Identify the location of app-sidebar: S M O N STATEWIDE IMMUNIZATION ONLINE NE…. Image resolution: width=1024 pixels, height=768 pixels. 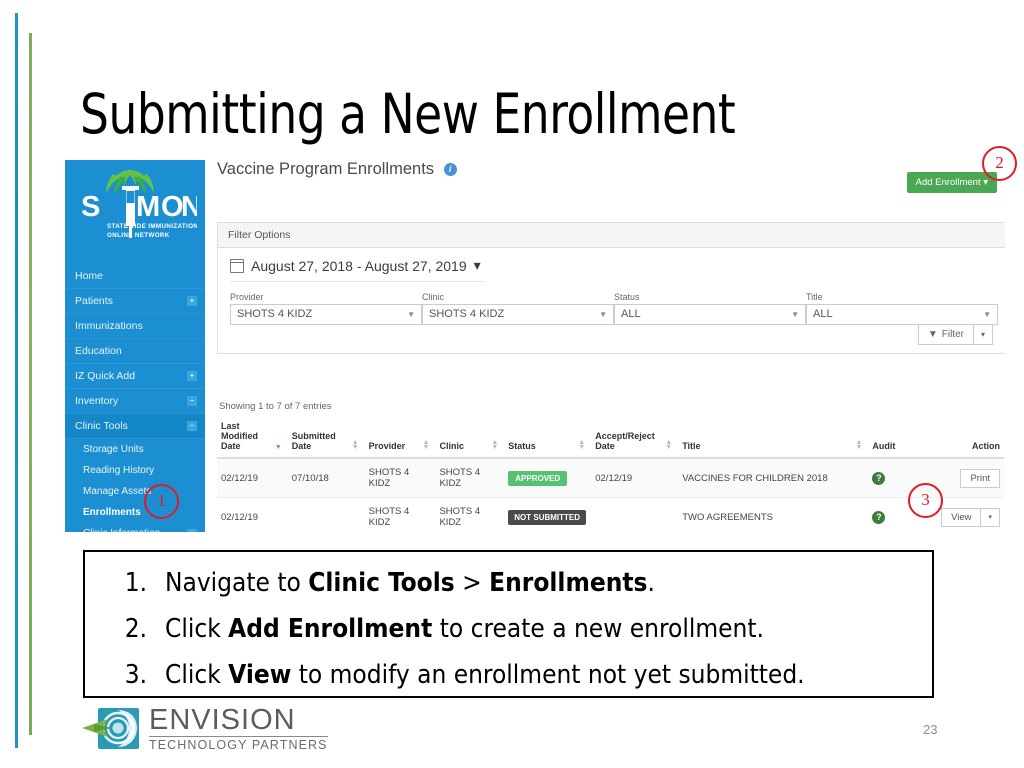
(135, 346).